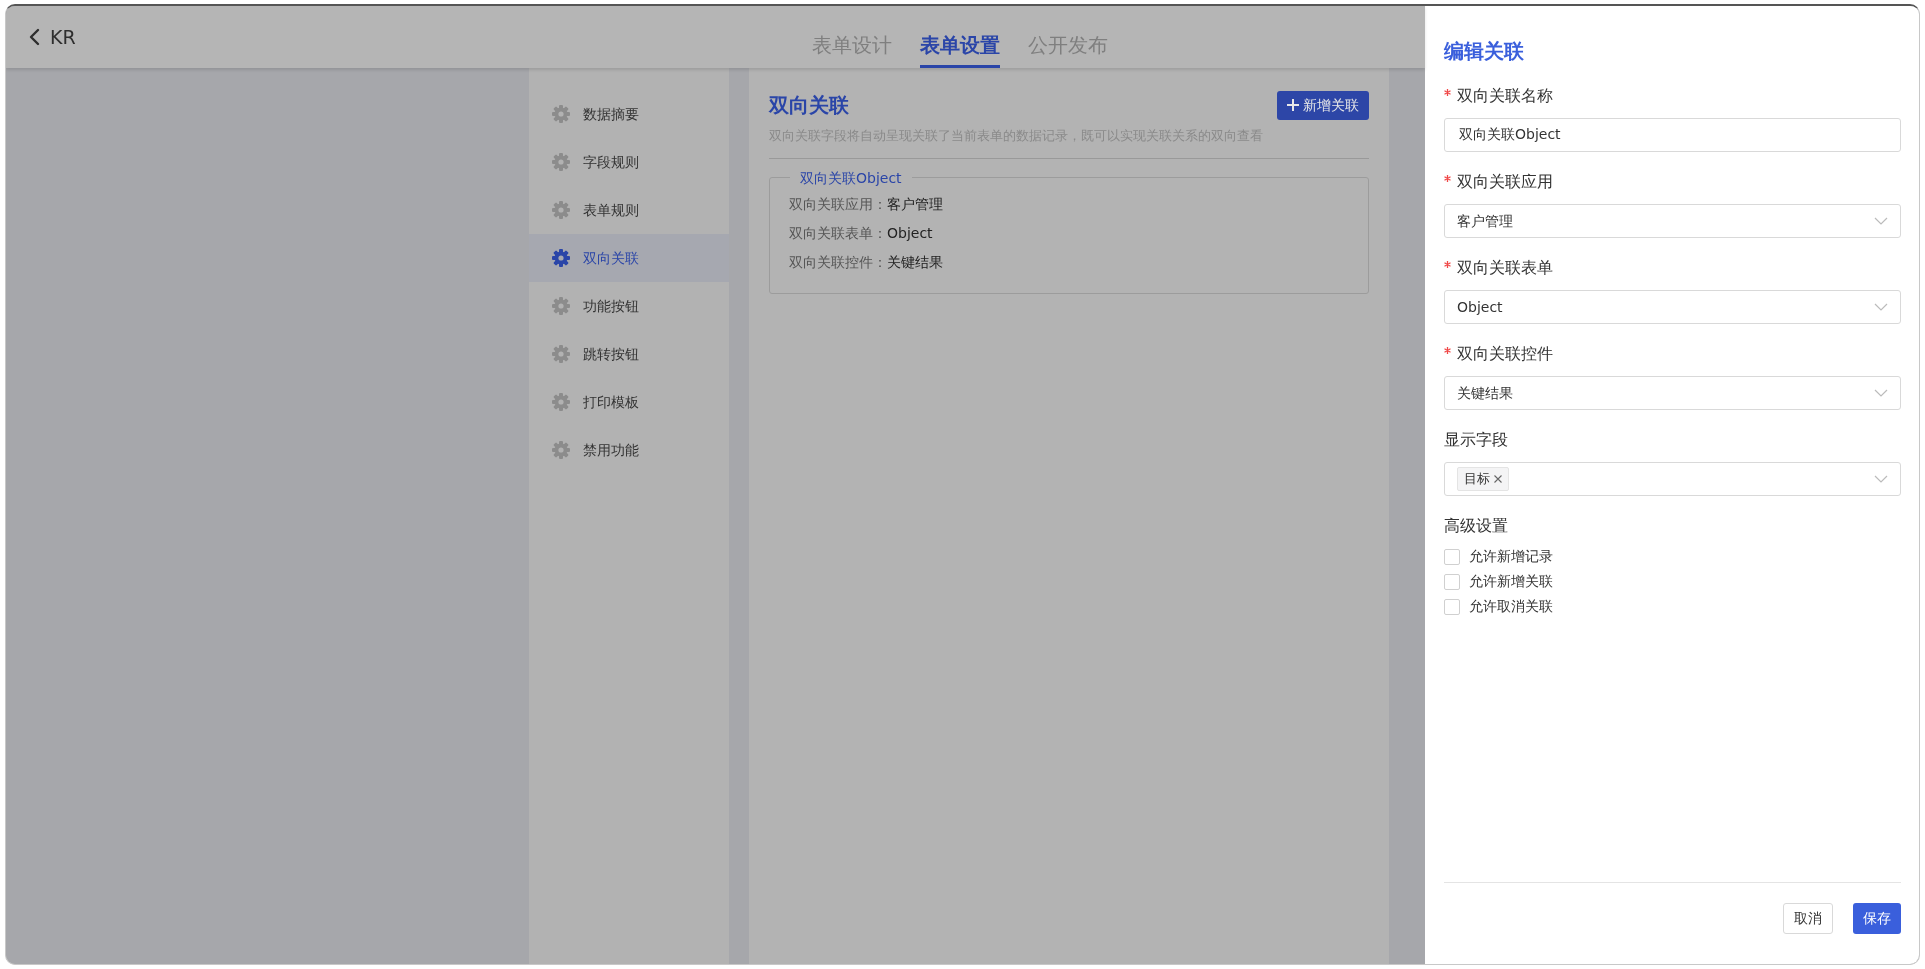  Describe the element at coordinates (1511, 606) in the screenshot. I see `checkbox-label: 允许取消关联` at that location.